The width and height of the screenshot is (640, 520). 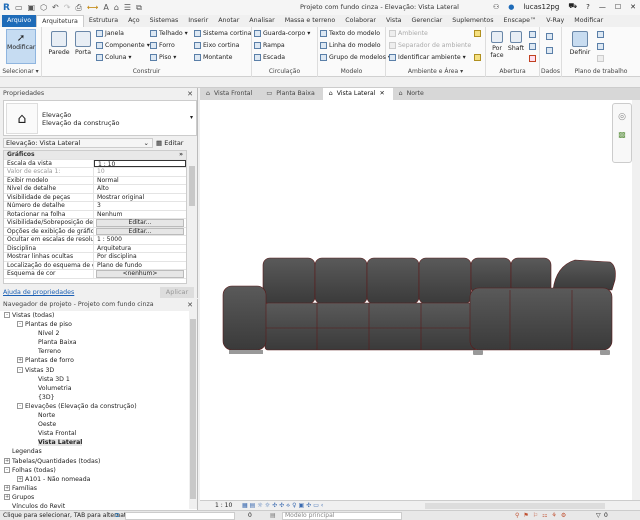 I want to click on help-icon: ?, so click(x=588, y=7).